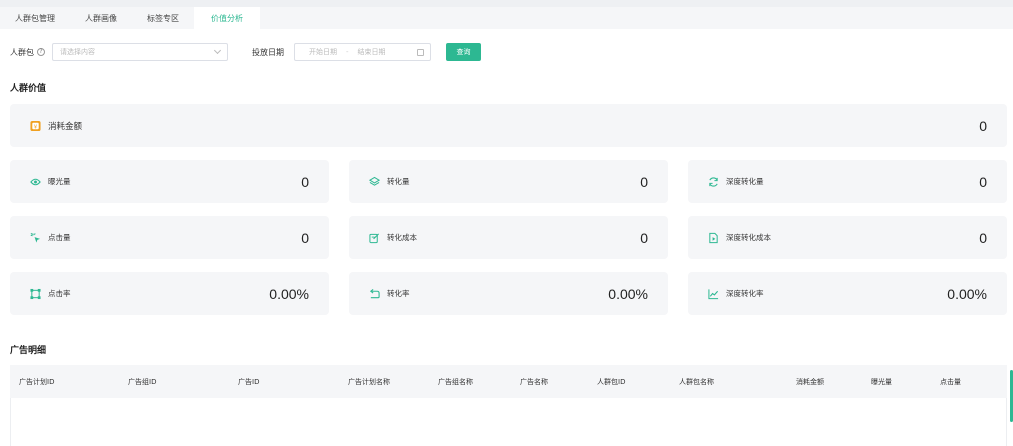  I want to click on metric-label: 点击量, so click(59, 237).